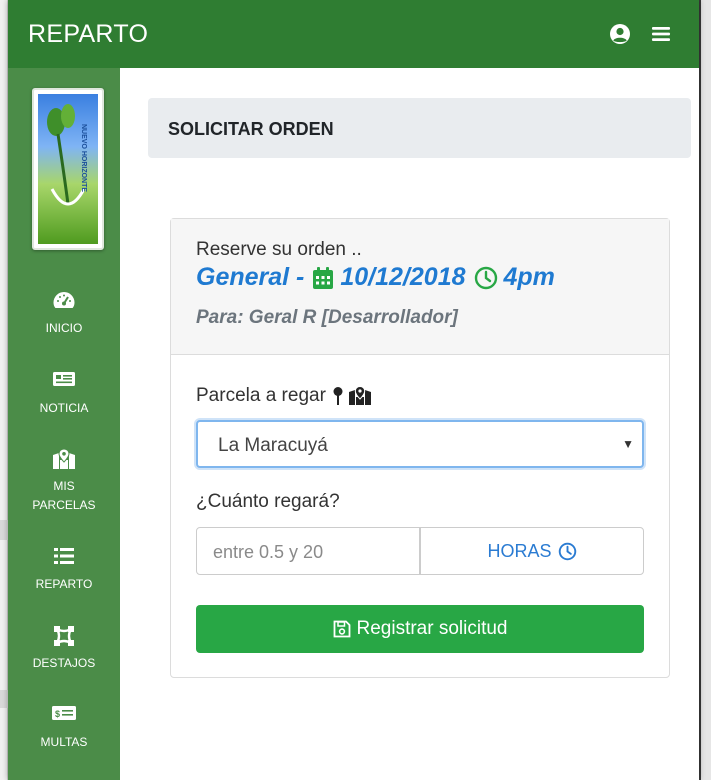 The height and width of the screenshot is (780, 711). What do you see at coordinates (64, 663) in the screenshot?
I see `sidebar-item-label: DESTAJOS` at bounding box center [64, 663].